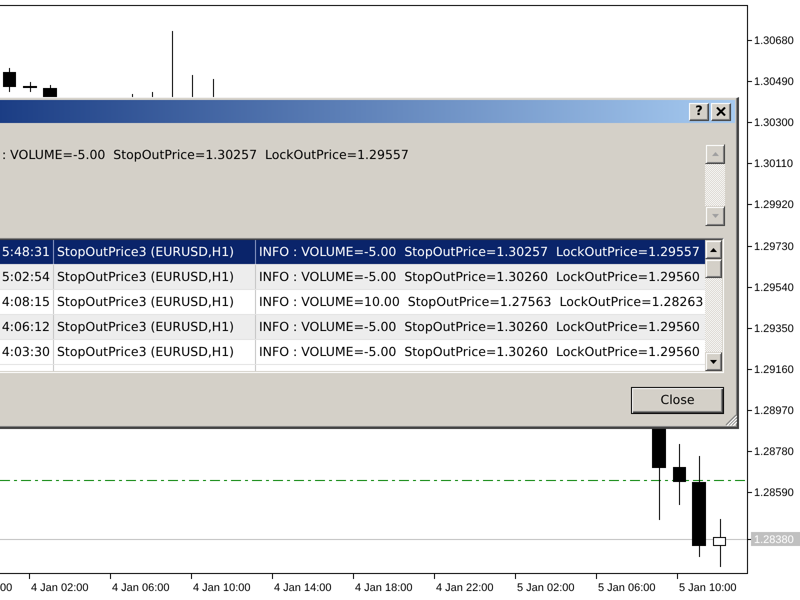 The image size is (800, 600). Describe the element at coordinates (59, 588) in the screenshot. I see `time-label: 4 Jan 02:00` at that location.